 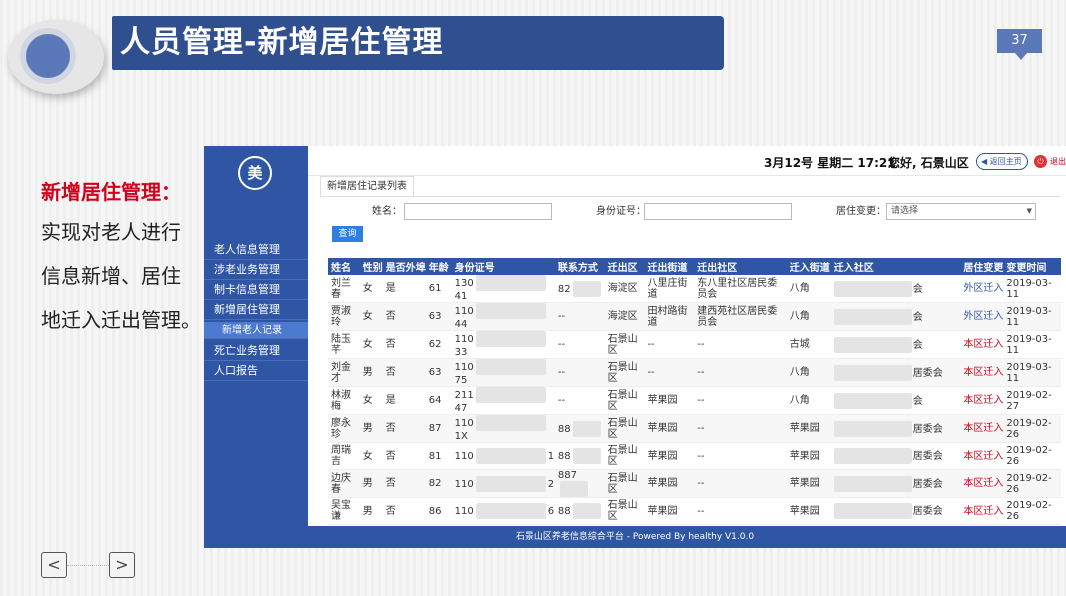 What do you see at coordinates (503, 400) in the screenshot?
I see `cell-id: 21147` at bounding box center [503, 400].